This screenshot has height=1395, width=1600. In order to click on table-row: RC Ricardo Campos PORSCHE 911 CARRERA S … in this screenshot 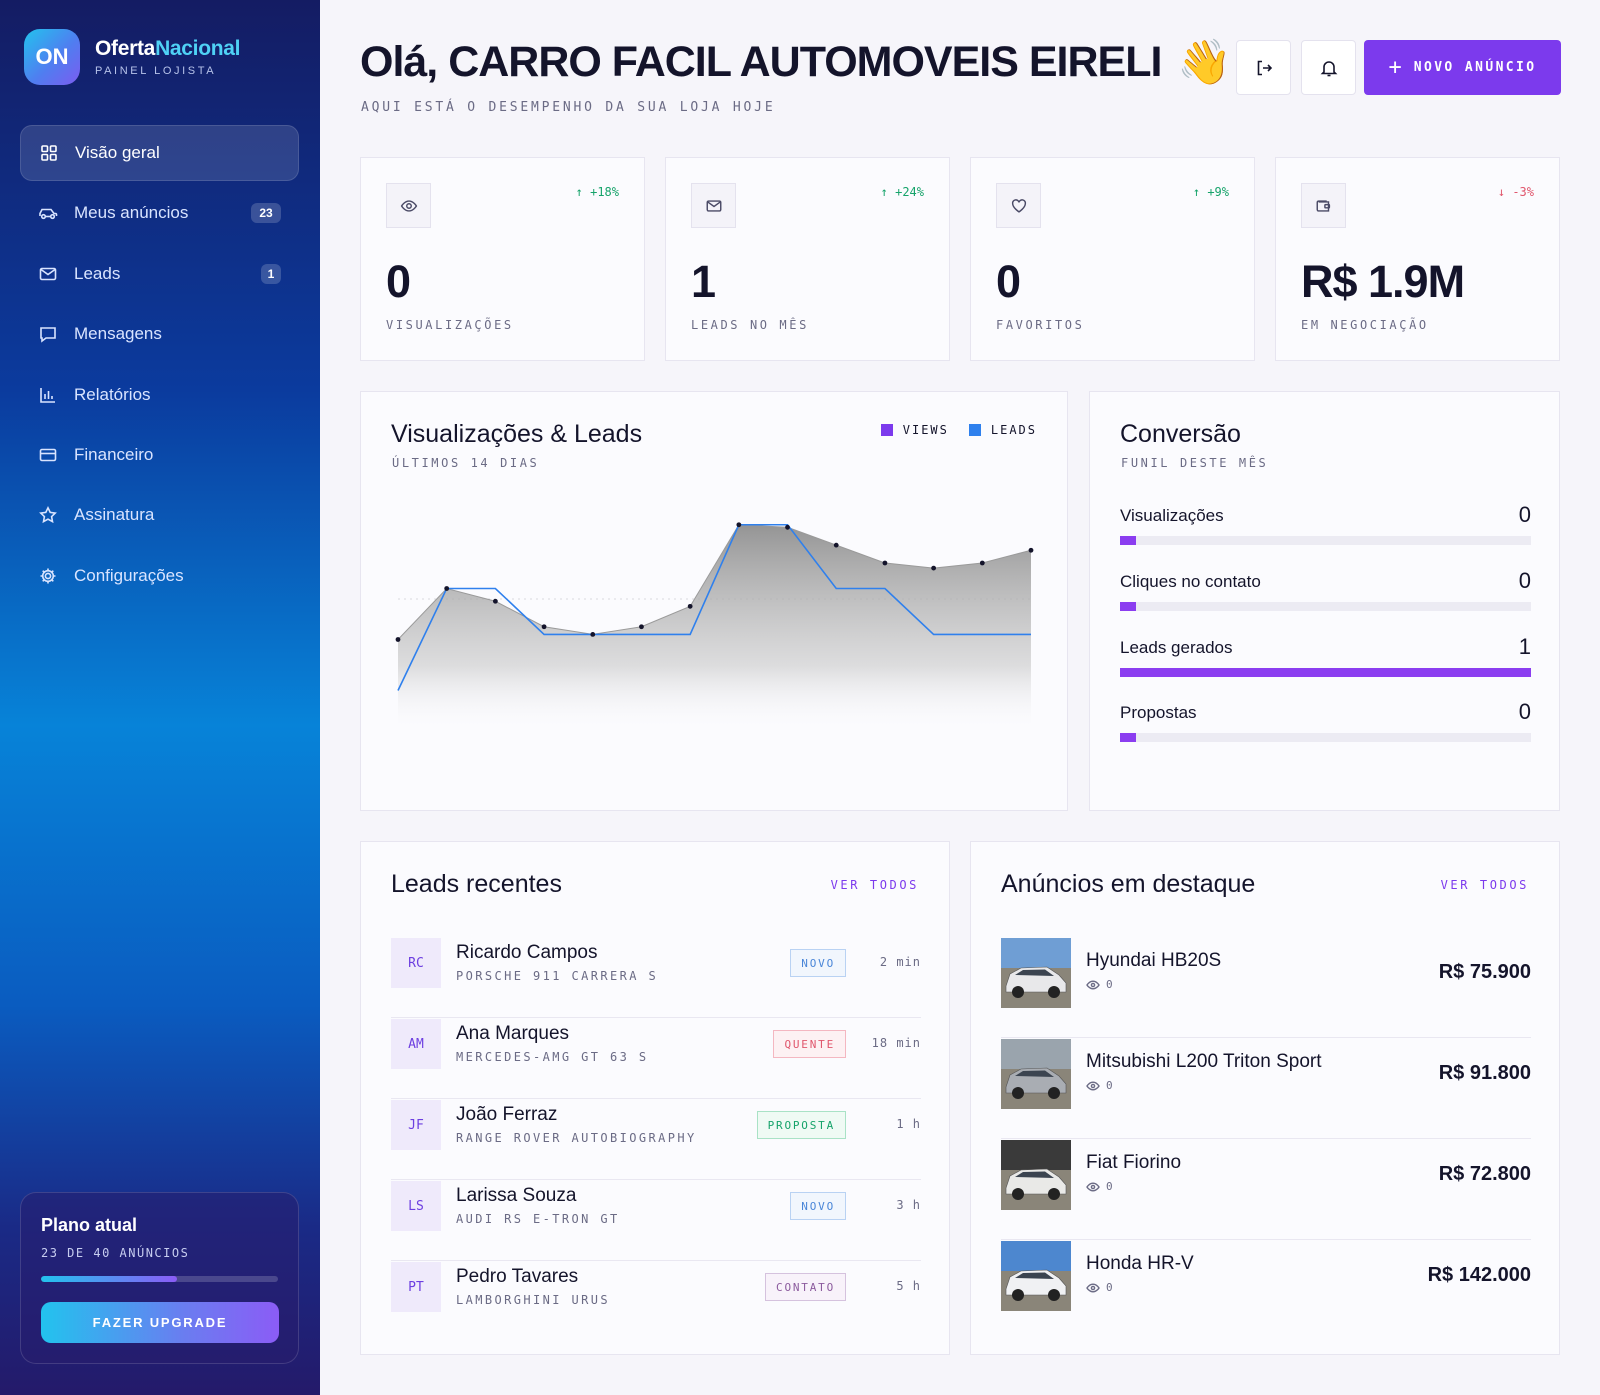, I will do `click(656, 978)`.